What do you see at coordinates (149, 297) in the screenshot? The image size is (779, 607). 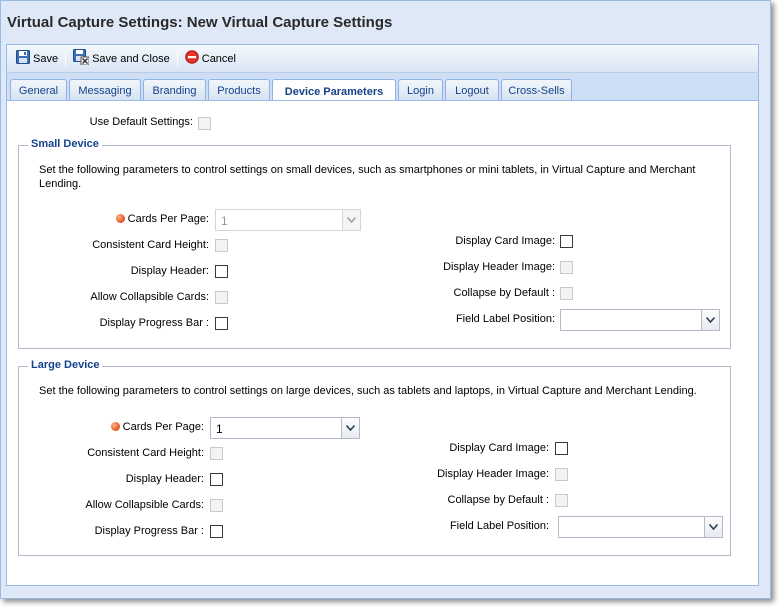 I see `small-allow-collapsible-label: Allow Collapsible Cards:` at bounding box center [149, 297].